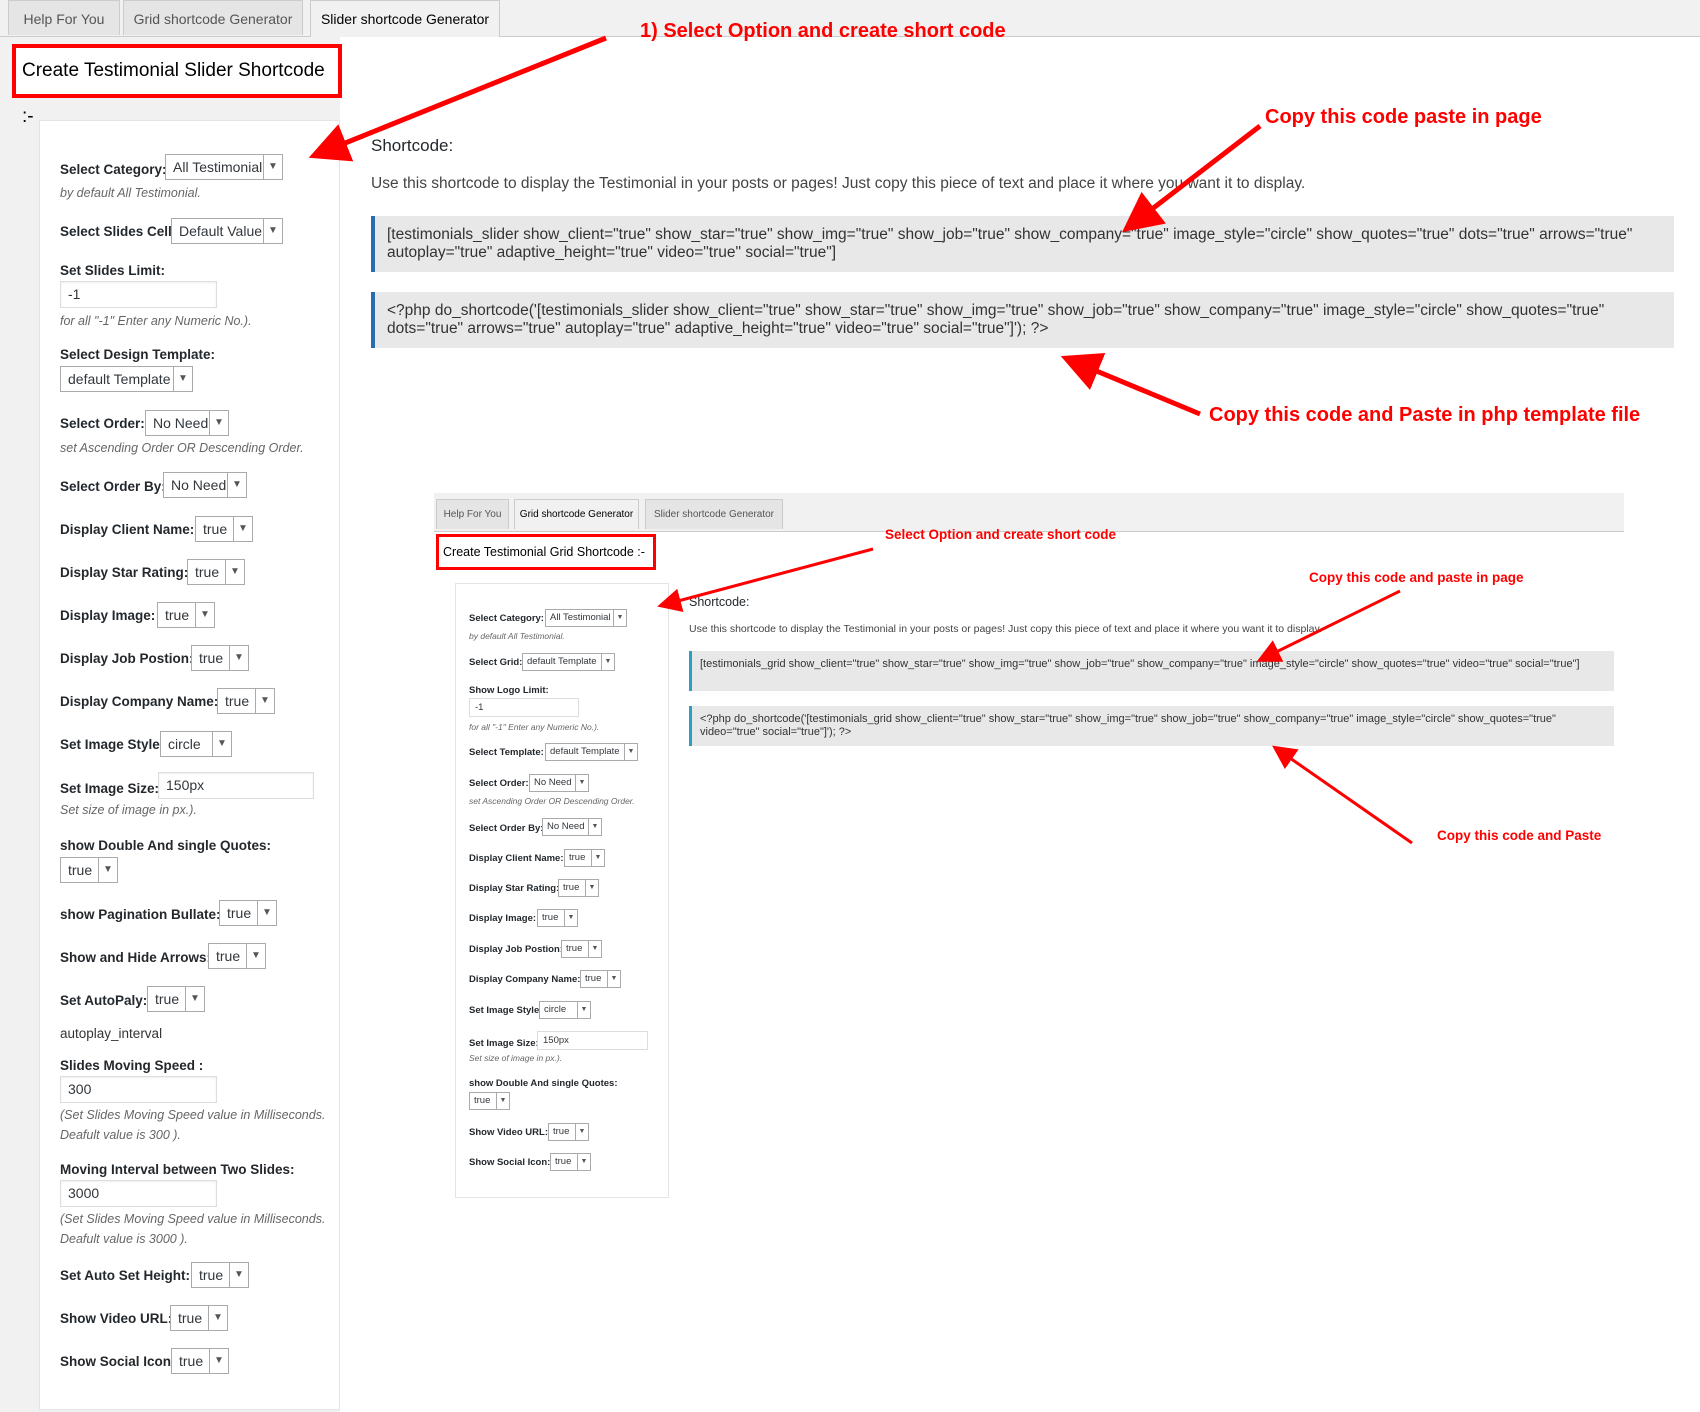 This screenshot has width=1700, height=1412. What do you see at coordinates (457, 98) in the screenshot?
I see `arrow-to-form` at bounding box center [457, 98].